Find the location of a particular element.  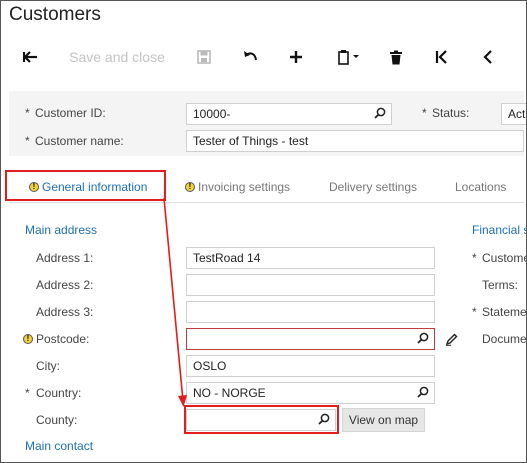

main-contact-section-title: Main contact is located at coordinates (59, 446).